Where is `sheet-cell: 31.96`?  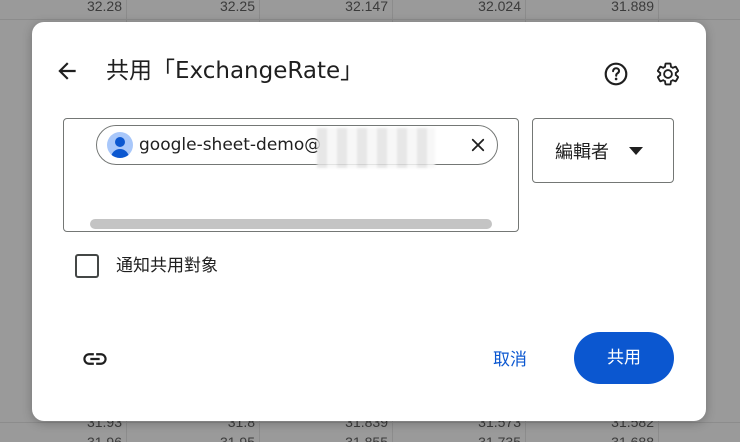 sheet-cell: 31.96 is located at coordinates (104, 438).